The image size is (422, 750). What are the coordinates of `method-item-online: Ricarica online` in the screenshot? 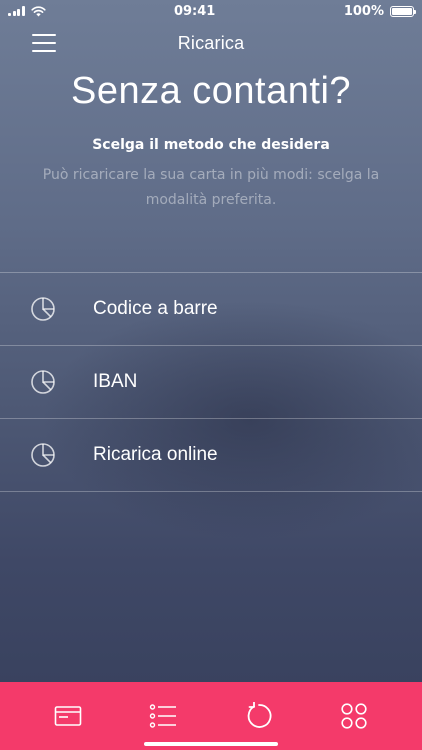 It's located at (211, 455).